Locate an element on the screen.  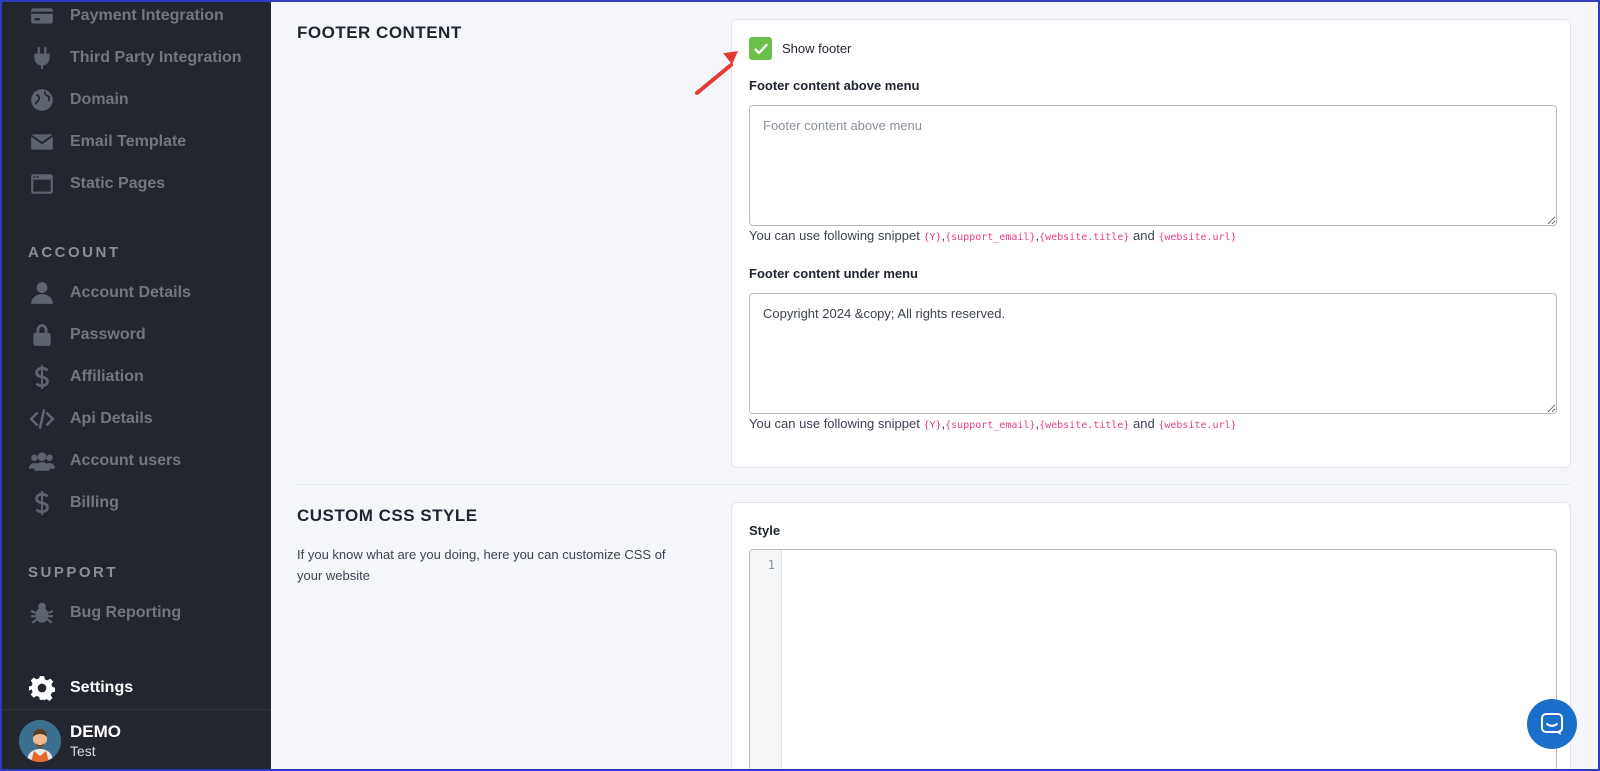
editor-gutter: 1 is located at coordinates (766, 660).